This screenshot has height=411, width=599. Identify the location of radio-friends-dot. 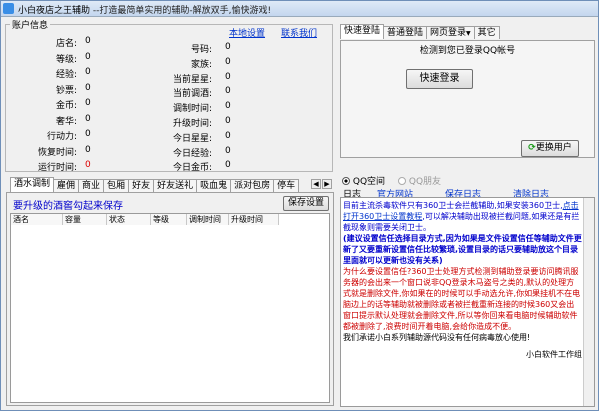
(402, 181).